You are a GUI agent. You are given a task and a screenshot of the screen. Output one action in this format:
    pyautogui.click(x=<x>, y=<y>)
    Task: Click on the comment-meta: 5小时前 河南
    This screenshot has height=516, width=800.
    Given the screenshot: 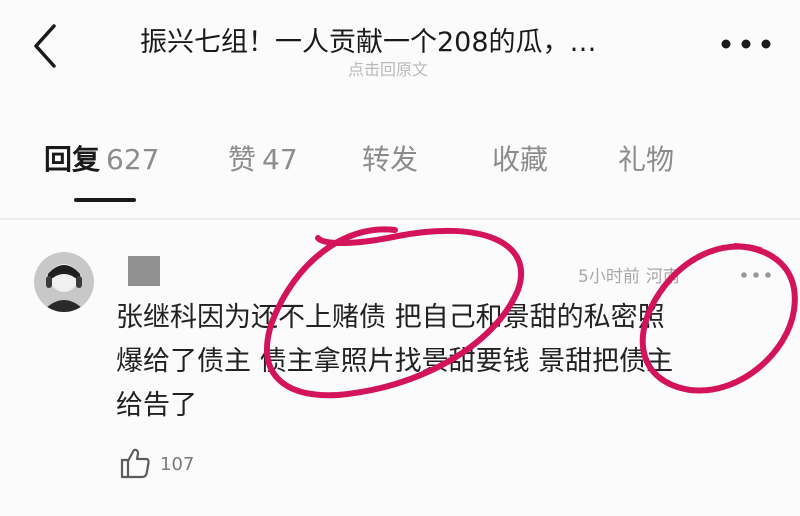 What is the action you would take?
    pyautogui.click(x=629, y=274)
    